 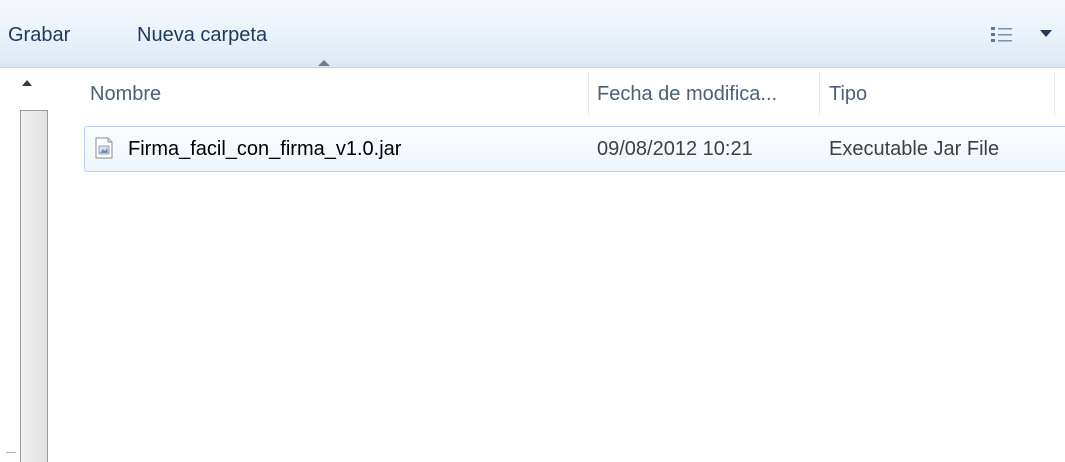 I want to click on file-type: Executable Jar File, so click(x=914, y=149).